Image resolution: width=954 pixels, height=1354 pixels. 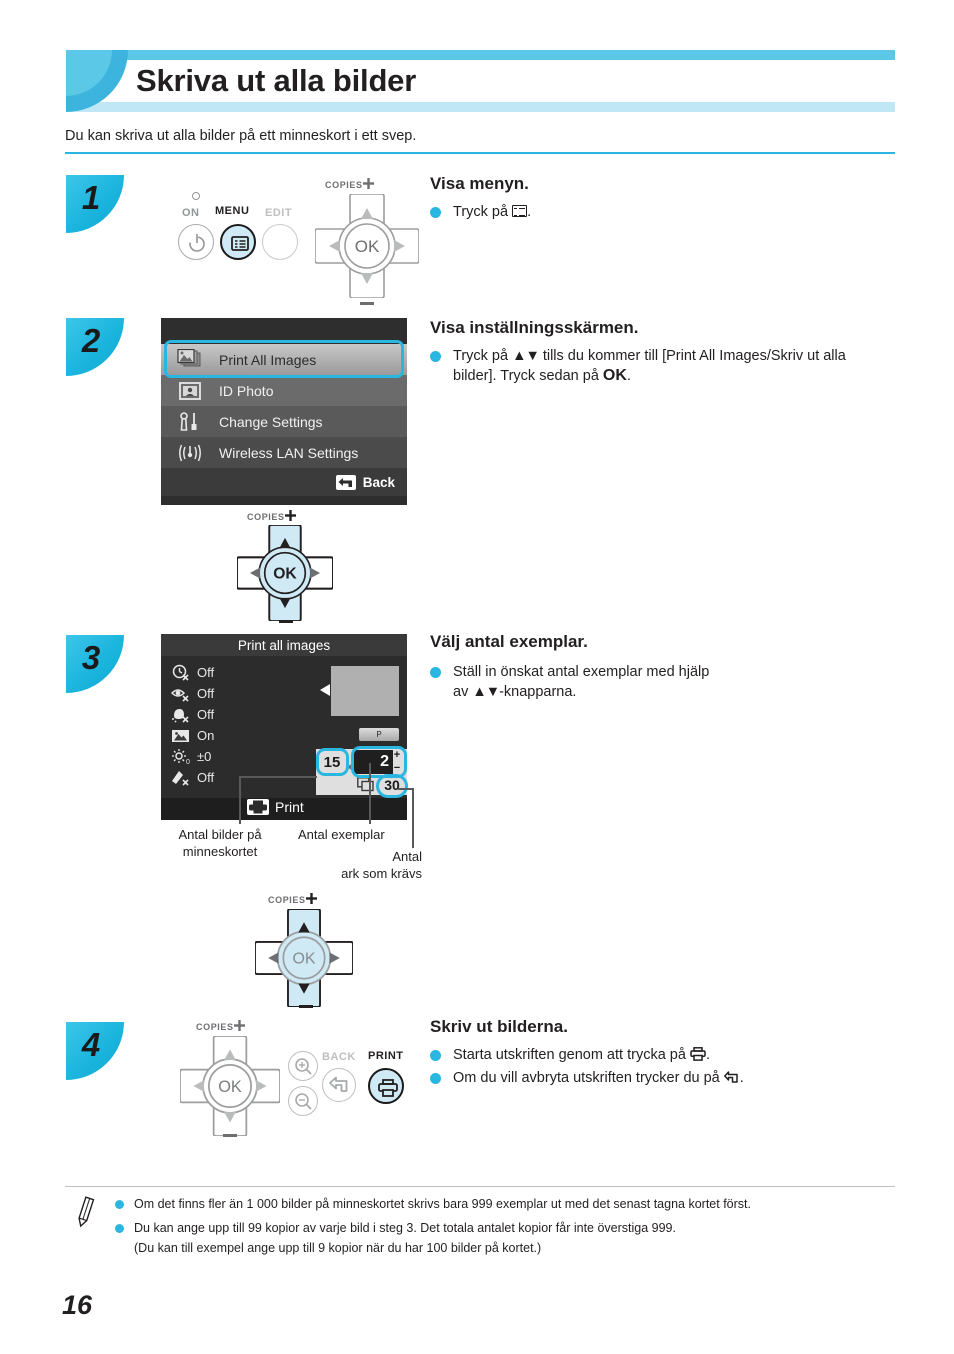 I want to click on menu-item-print-all-images: Print All Images, so click(x=284, y=359).